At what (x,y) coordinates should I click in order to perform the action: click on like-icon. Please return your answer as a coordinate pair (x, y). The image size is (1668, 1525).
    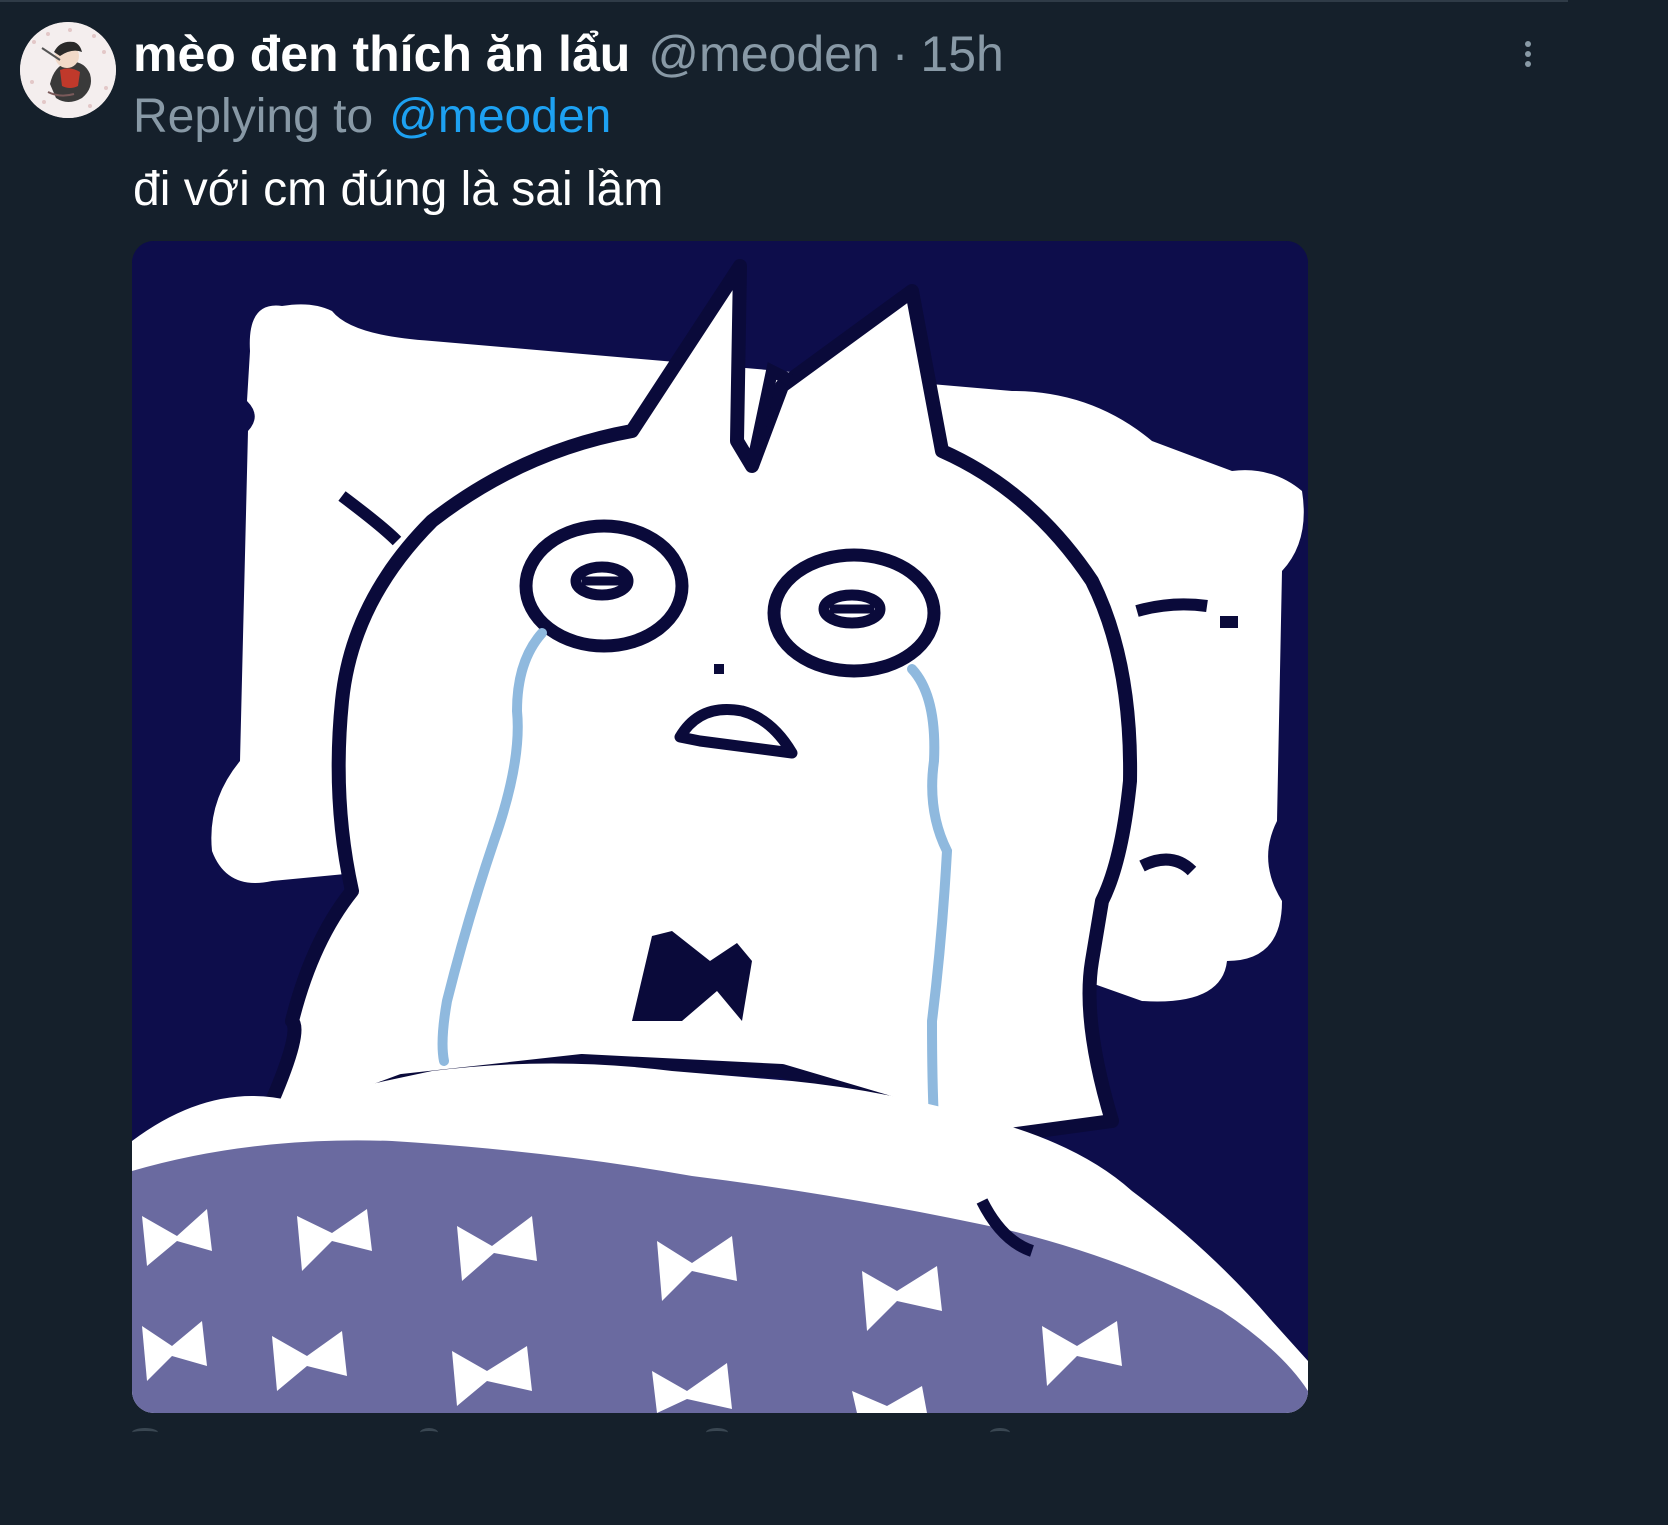
    Looking at the image, I should click on (717, 1432).